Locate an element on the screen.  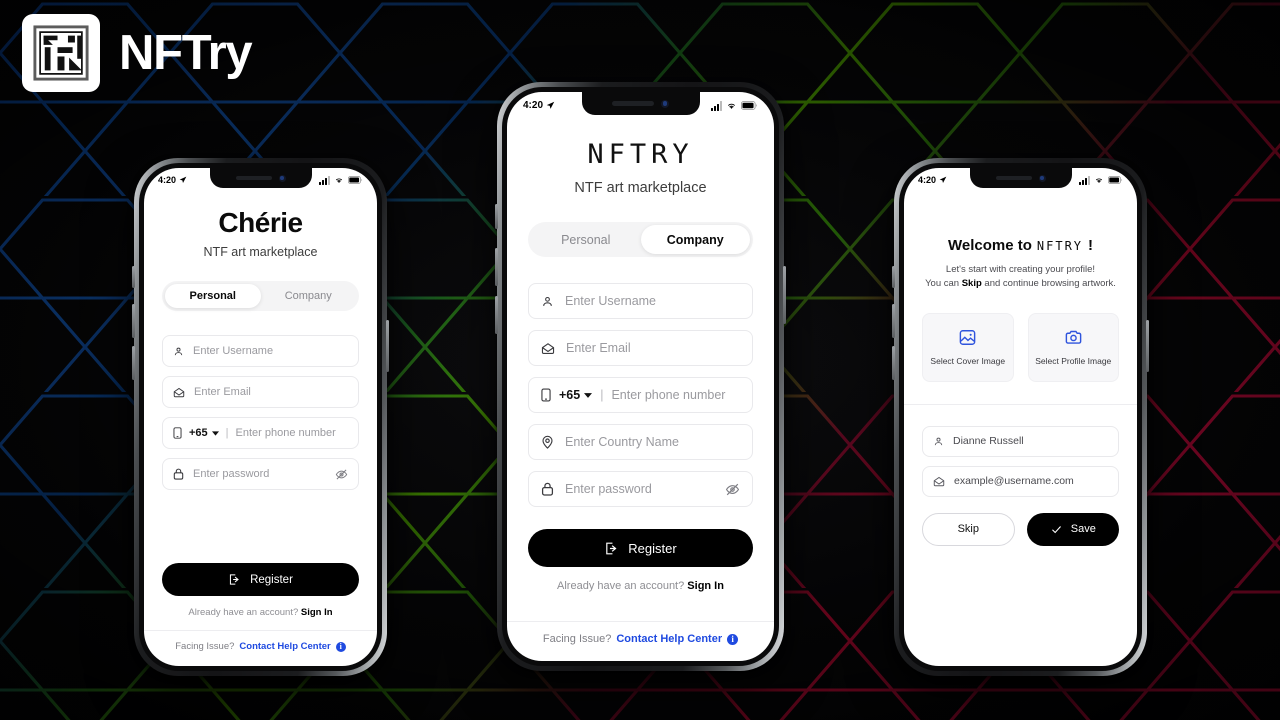
save-button: Save is located at coordinates (1072, 529).